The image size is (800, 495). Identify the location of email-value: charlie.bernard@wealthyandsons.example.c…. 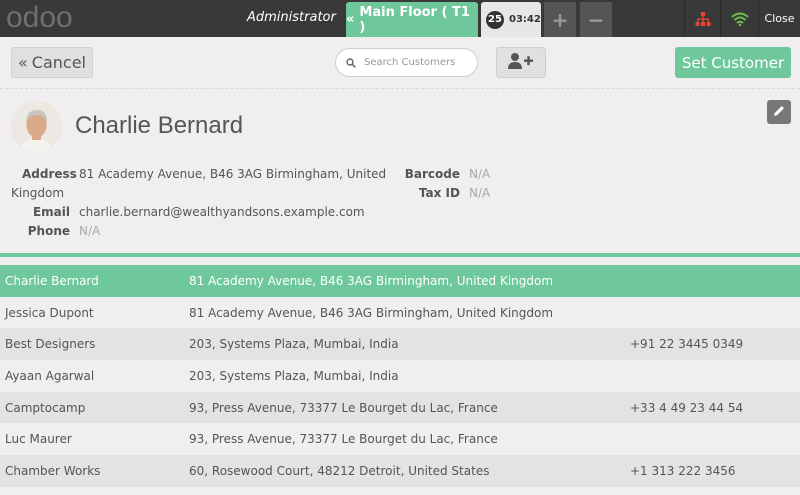
(222, 212).